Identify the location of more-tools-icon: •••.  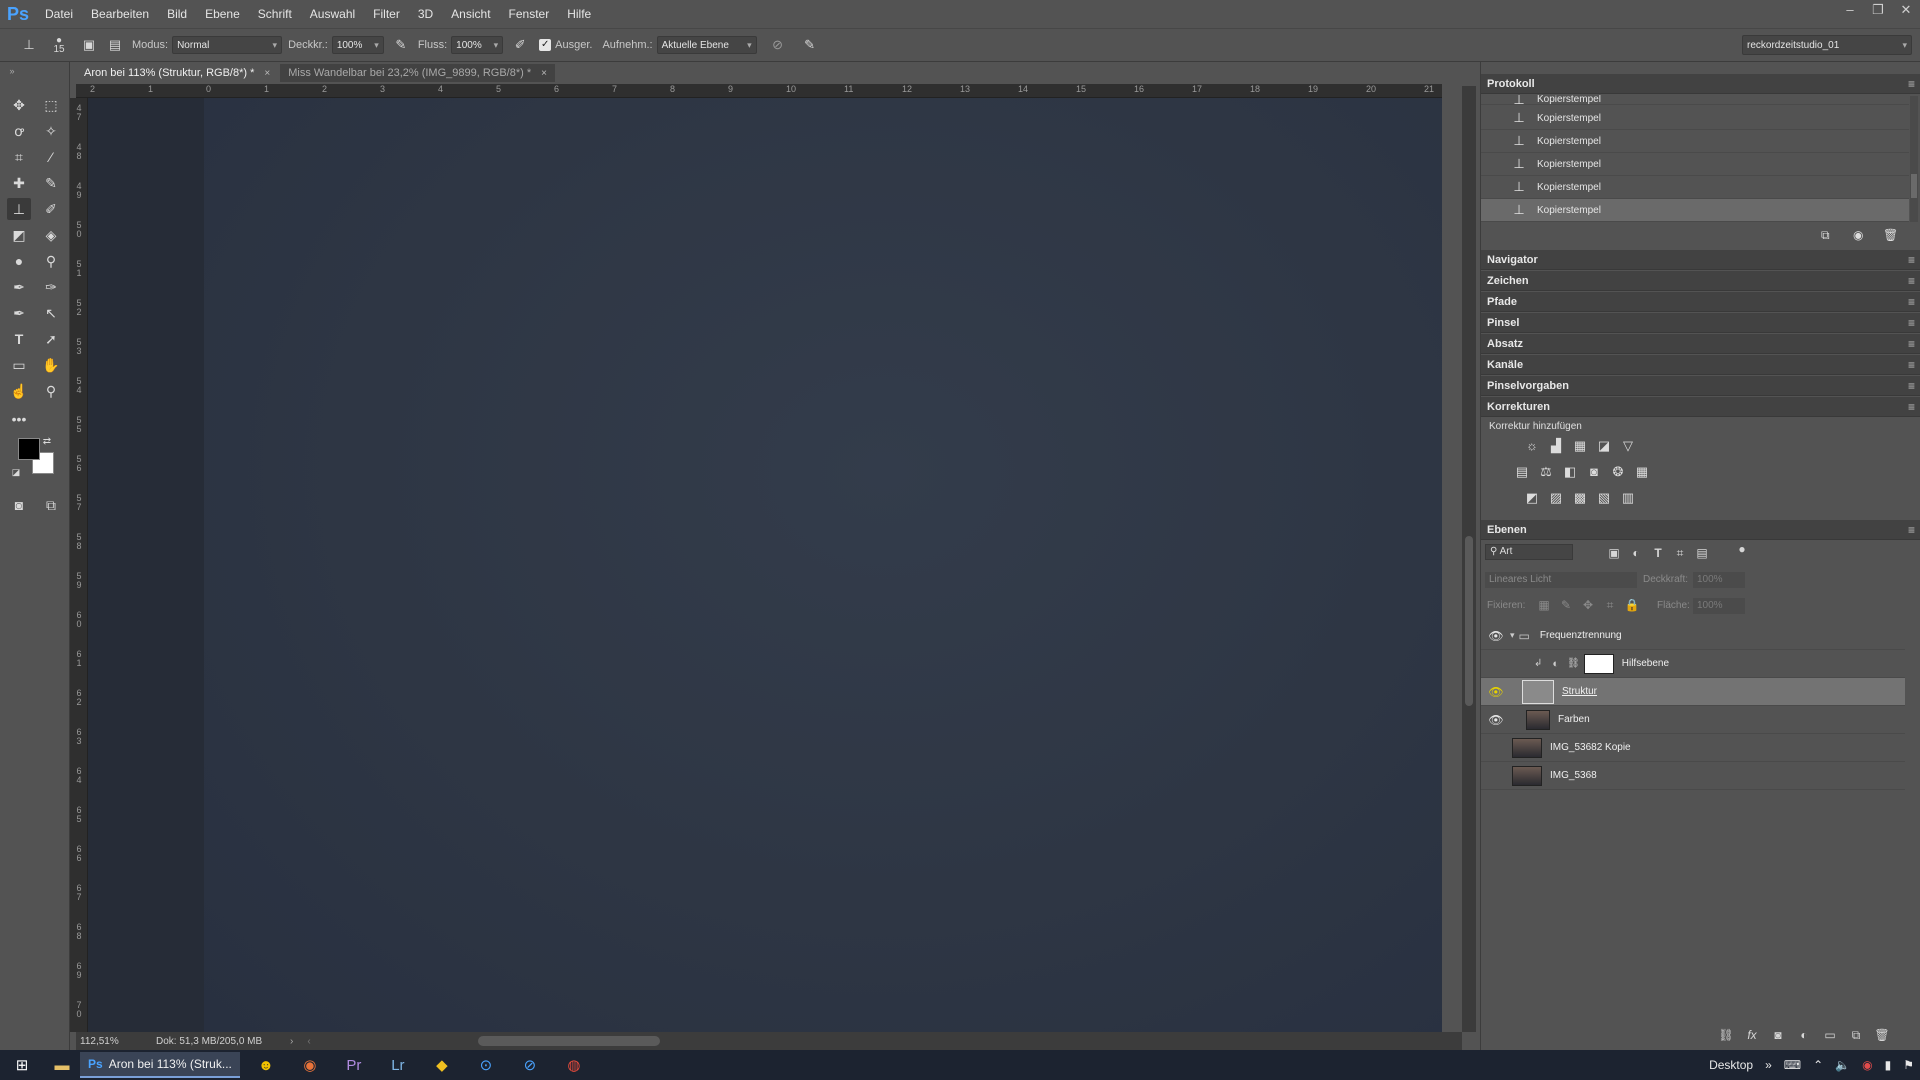
(19, 419).